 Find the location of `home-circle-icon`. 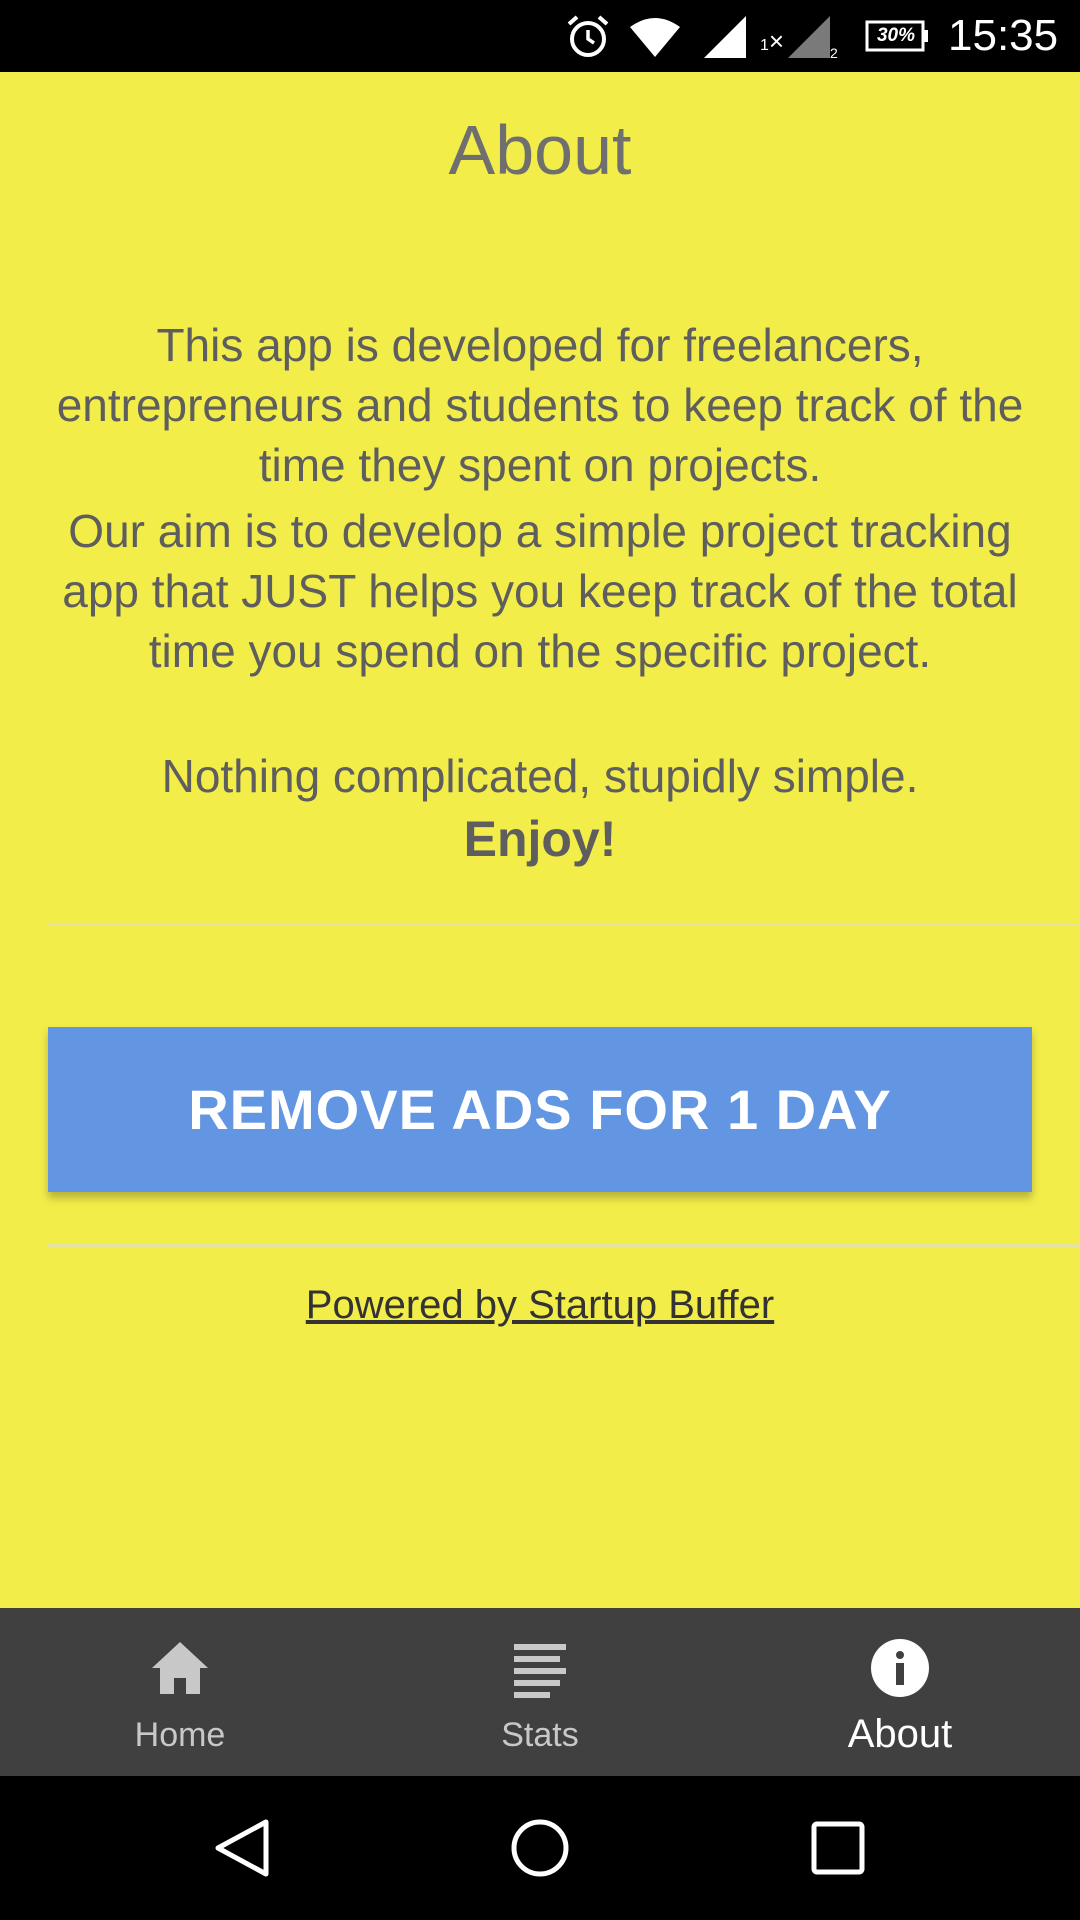

home-circle-icon is located at coordinates (540, 1848).